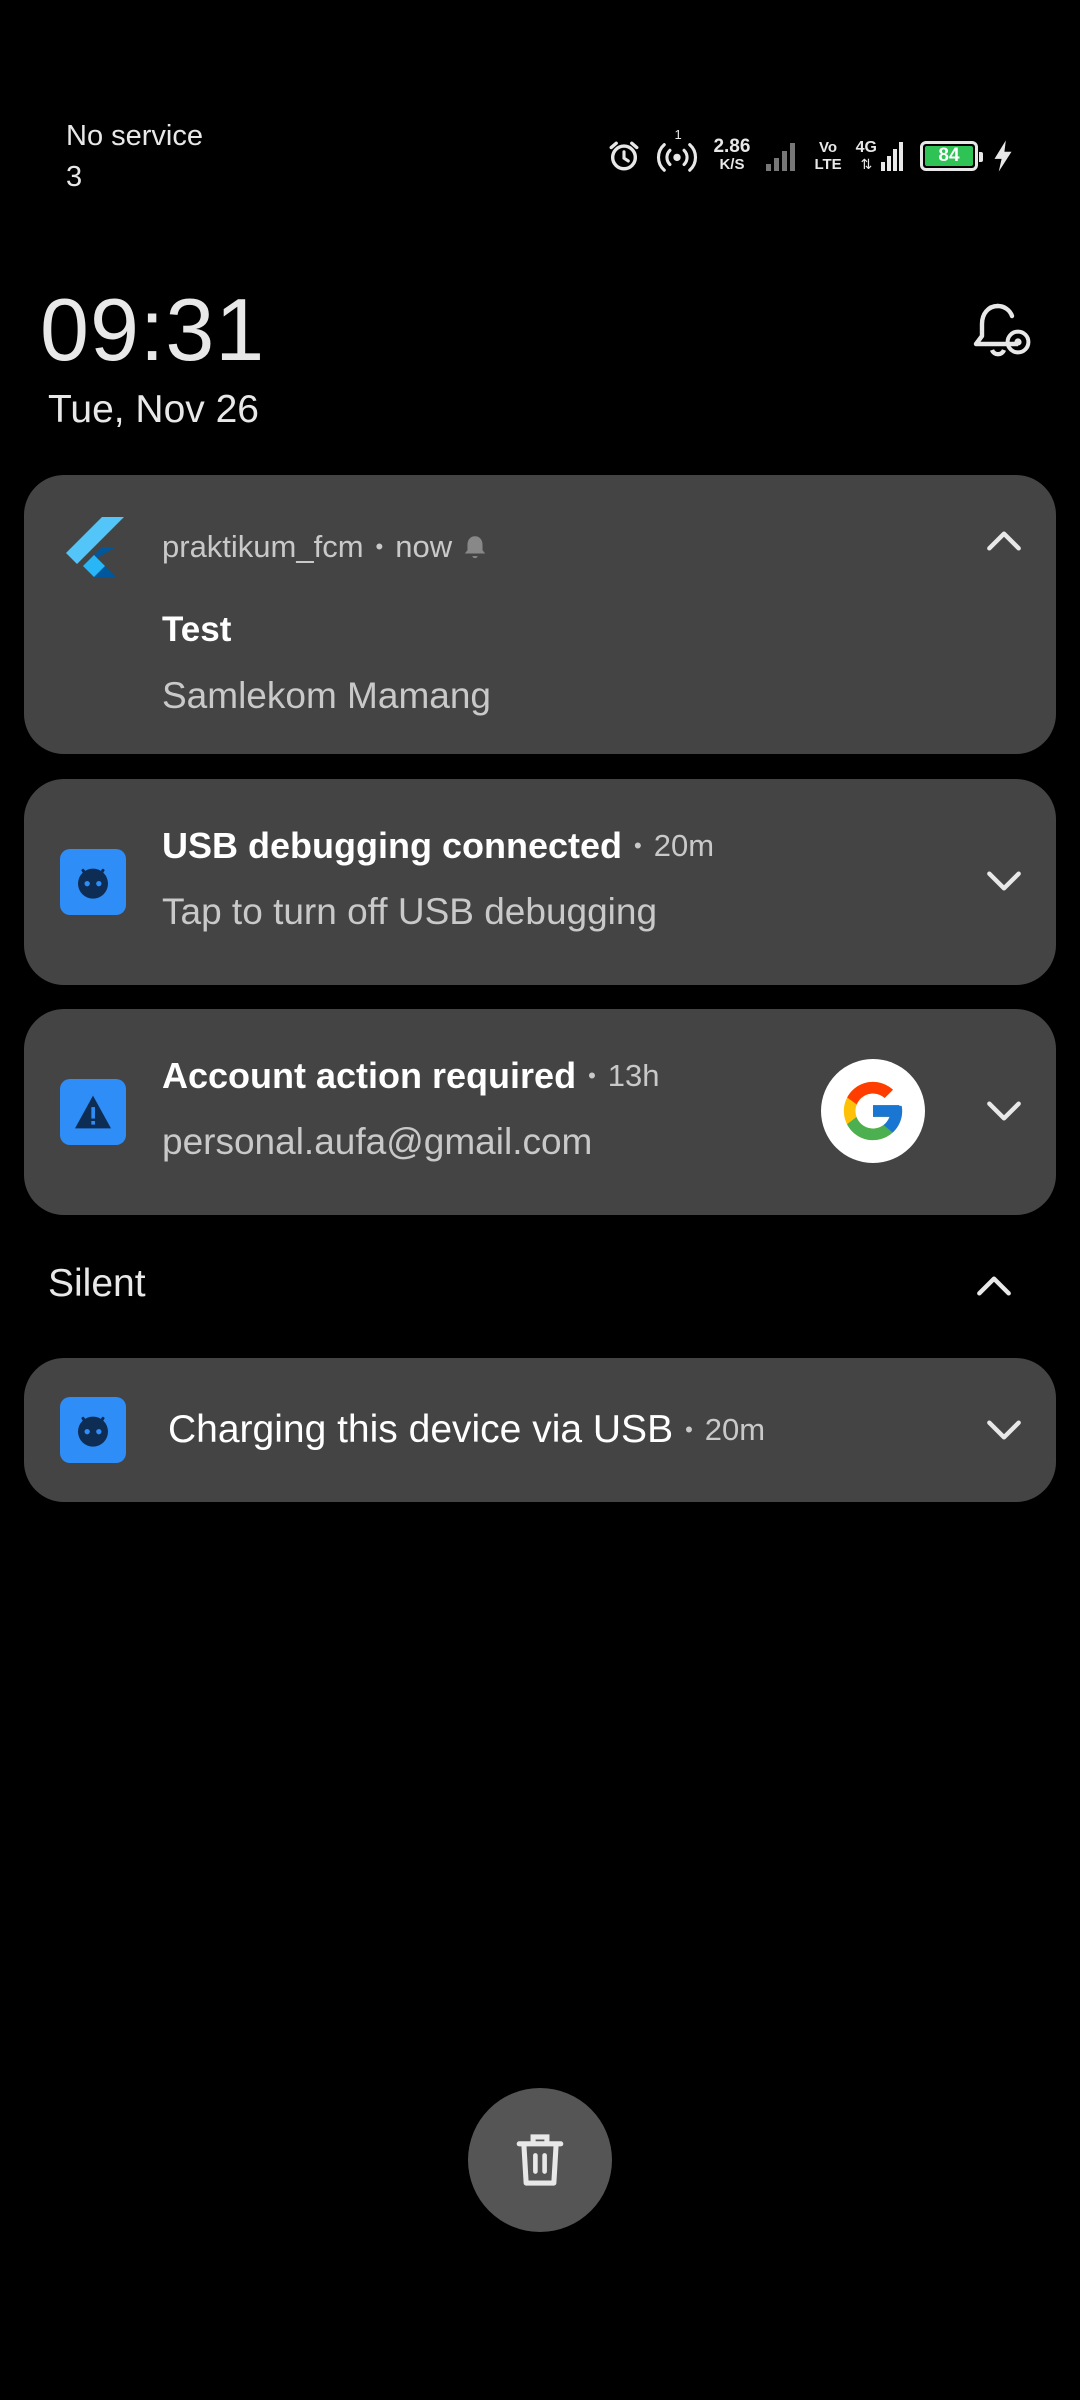  I want to click on clear-all-button, so click(540, 2160).